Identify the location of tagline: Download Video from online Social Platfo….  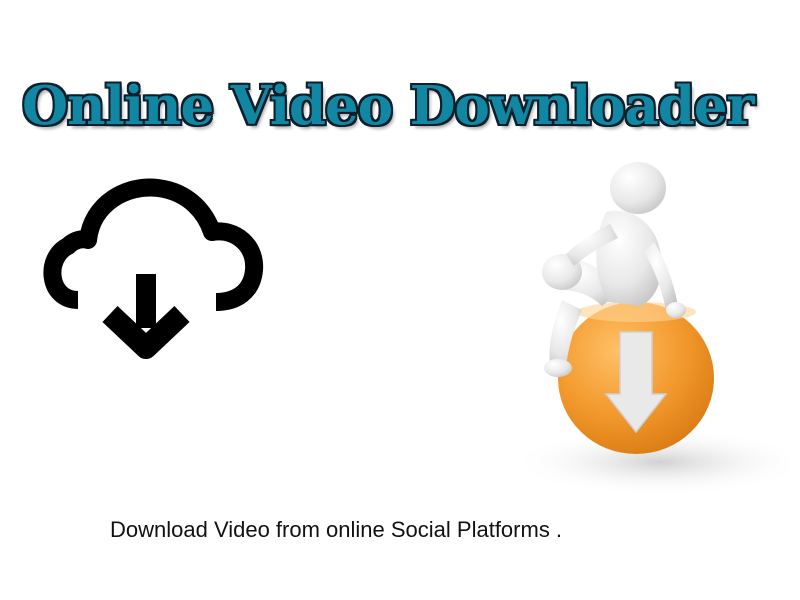
(336, 529).